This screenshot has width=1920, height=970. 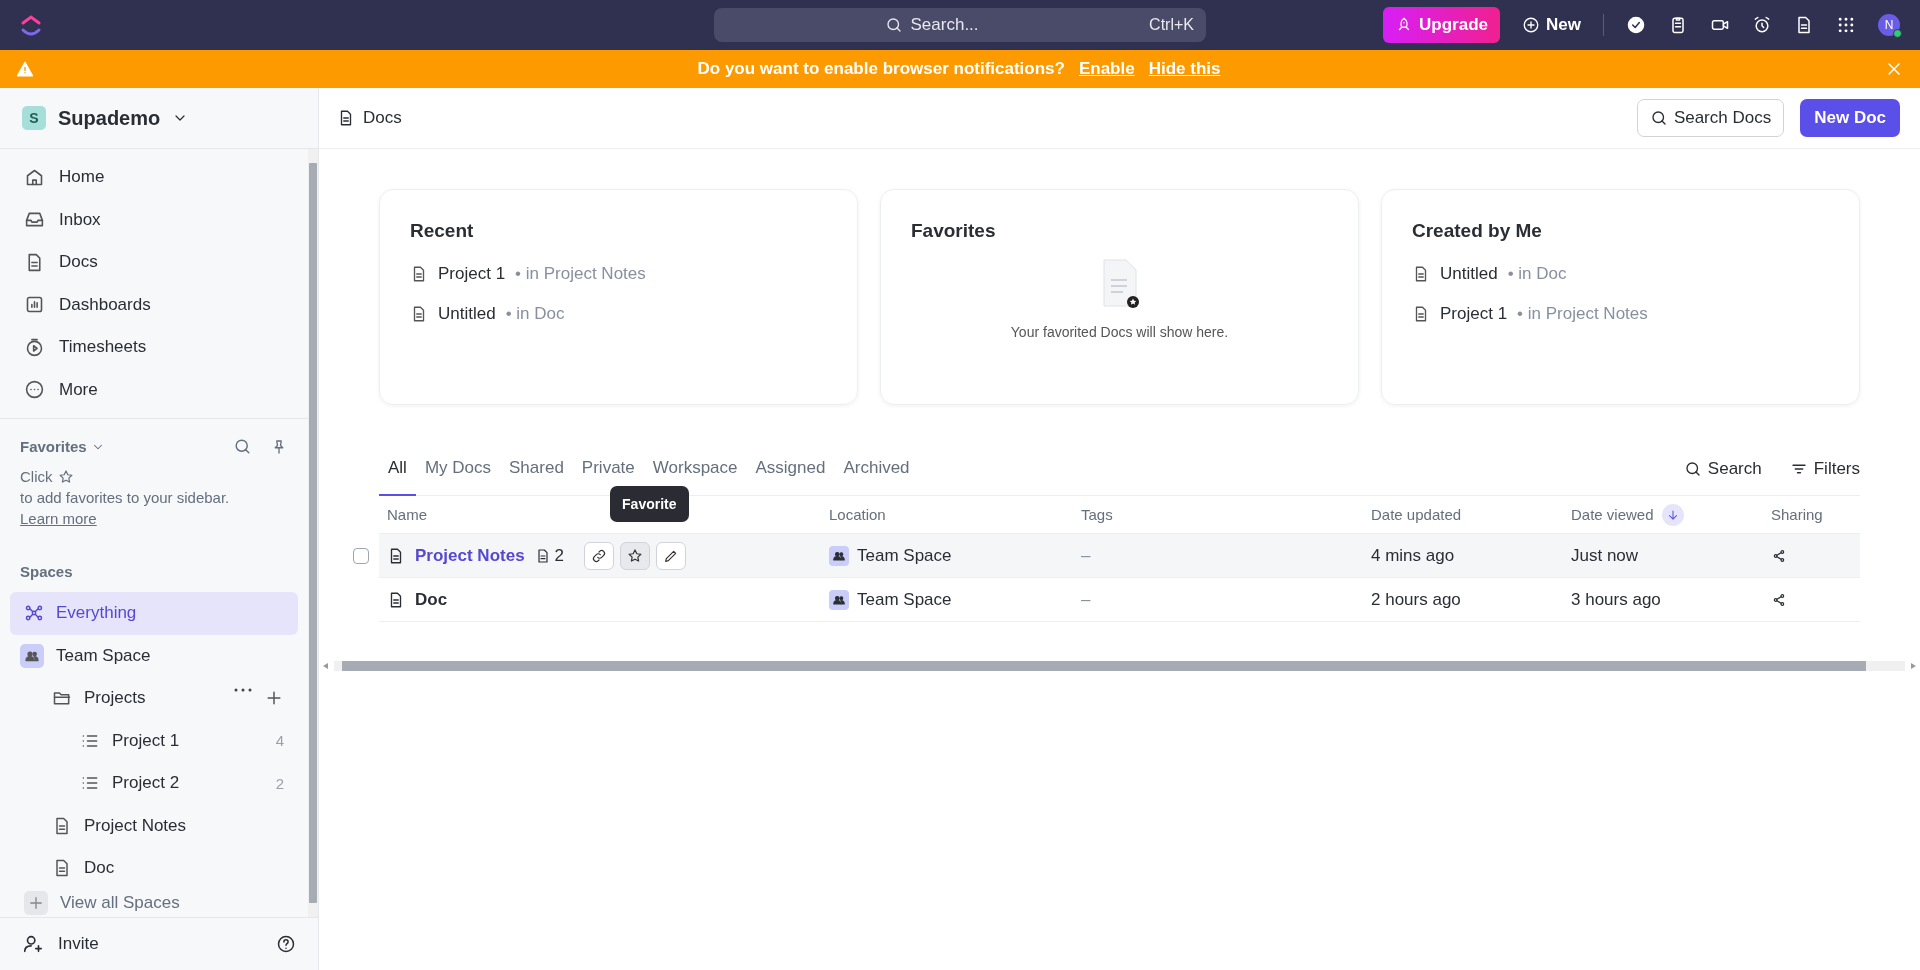 I want to click on column-header: Date viewed, so click(x=1612, y=514).